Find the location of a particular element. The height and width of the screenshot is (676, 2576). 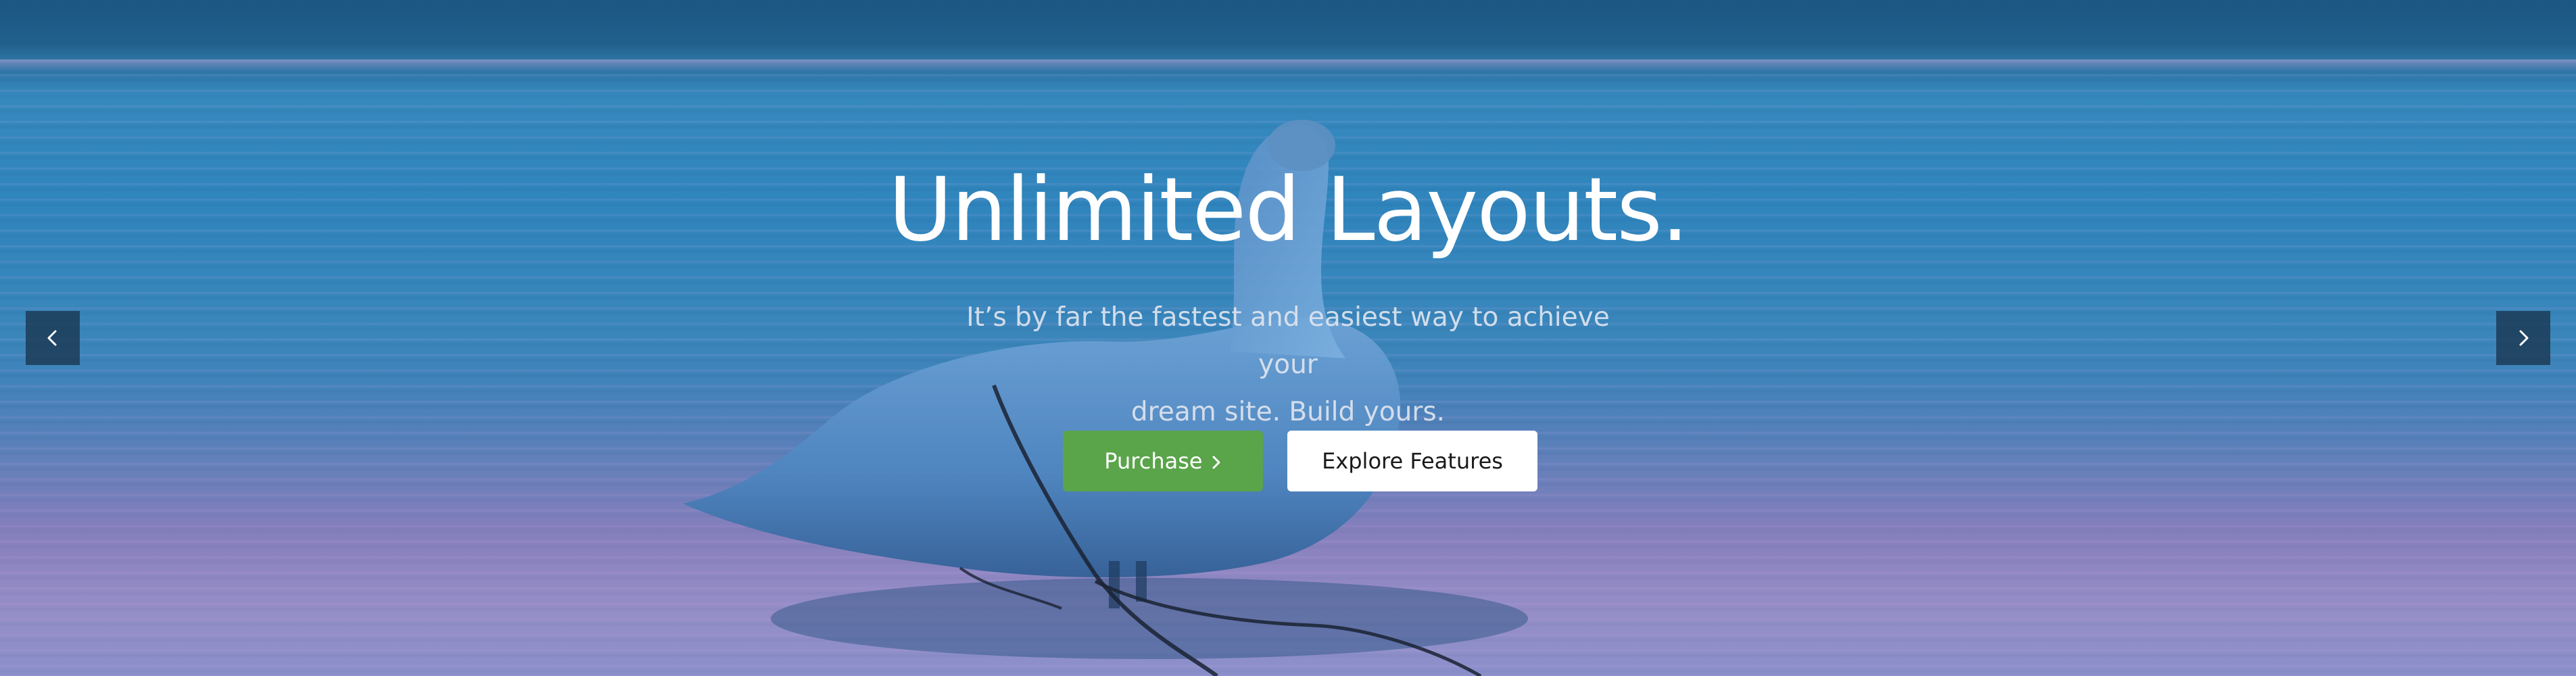

hero-headline: Unlimited Layouts. is located at coordinates (1288, 210).